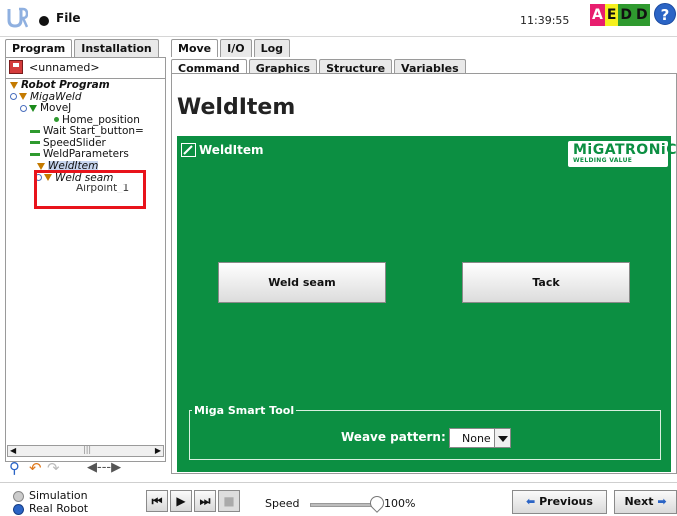 The width and height of the screenshot is (677, 516). Describe the element at coordinates (88, 132) in the screenshot. I see `tree-item-wait: Wait Start_button=` at that location.